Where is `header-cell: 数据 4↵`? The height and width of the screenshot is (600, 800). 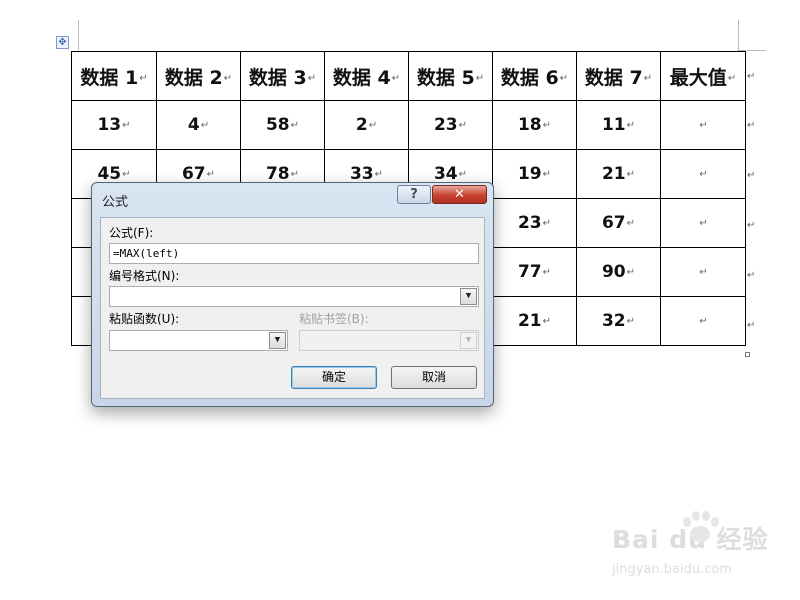 header-cell: 数据 4↵ is located at coordinates (366, 76).